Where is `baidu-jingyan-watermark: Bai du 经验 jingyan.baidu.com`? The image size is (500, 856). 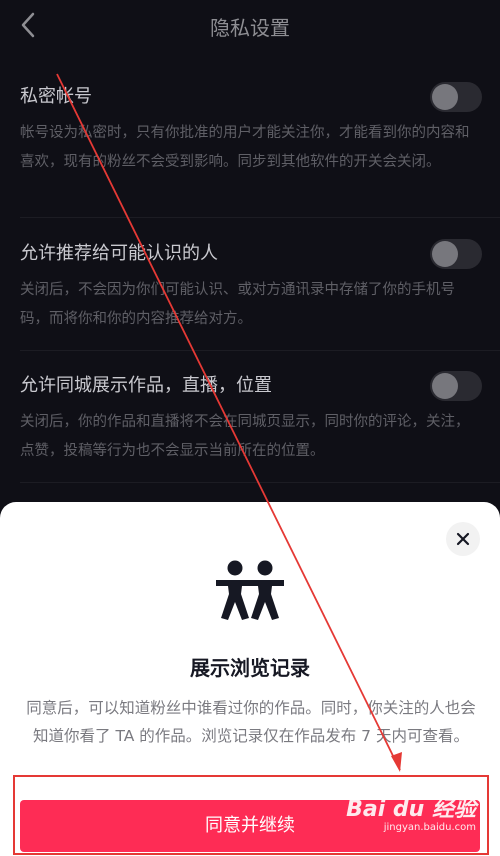 baidu-jingyan-watermark: Bai du 经验 jingyan.baidu.com is located at coordinates (411, 816).